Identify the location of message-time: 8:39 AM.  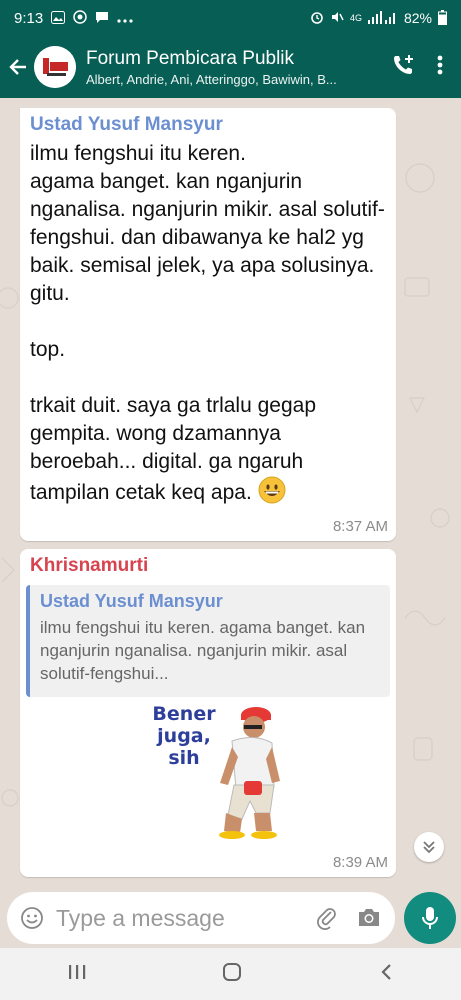
(360, 862).